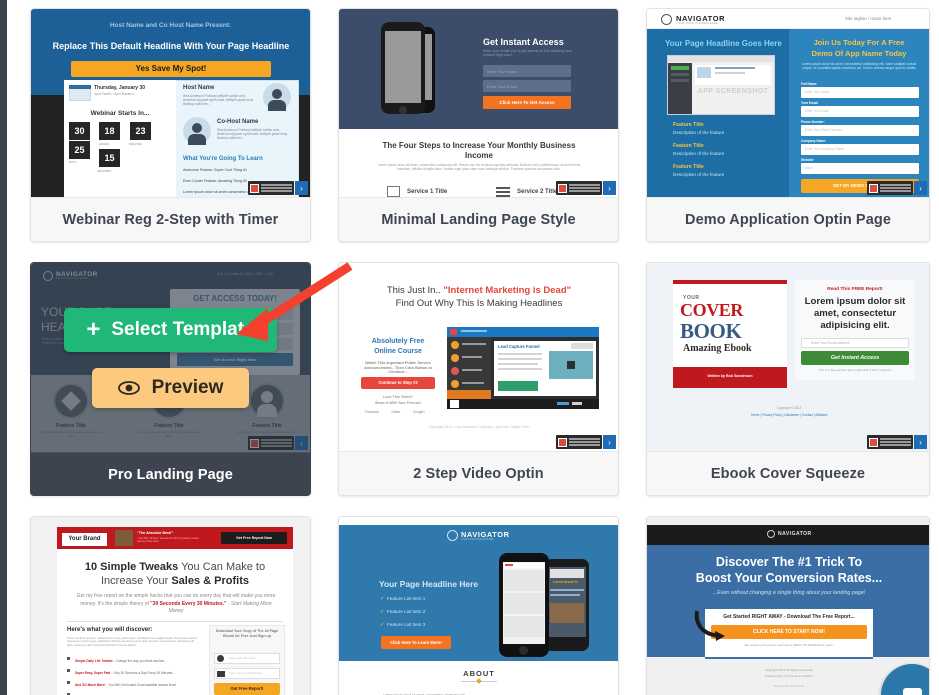 The image size is (939, 695). Describe the element at coordinates (697, 23) in the screenshot. I see `brand-sub: YOUR LOGO PLACEHOLDER` at that location.